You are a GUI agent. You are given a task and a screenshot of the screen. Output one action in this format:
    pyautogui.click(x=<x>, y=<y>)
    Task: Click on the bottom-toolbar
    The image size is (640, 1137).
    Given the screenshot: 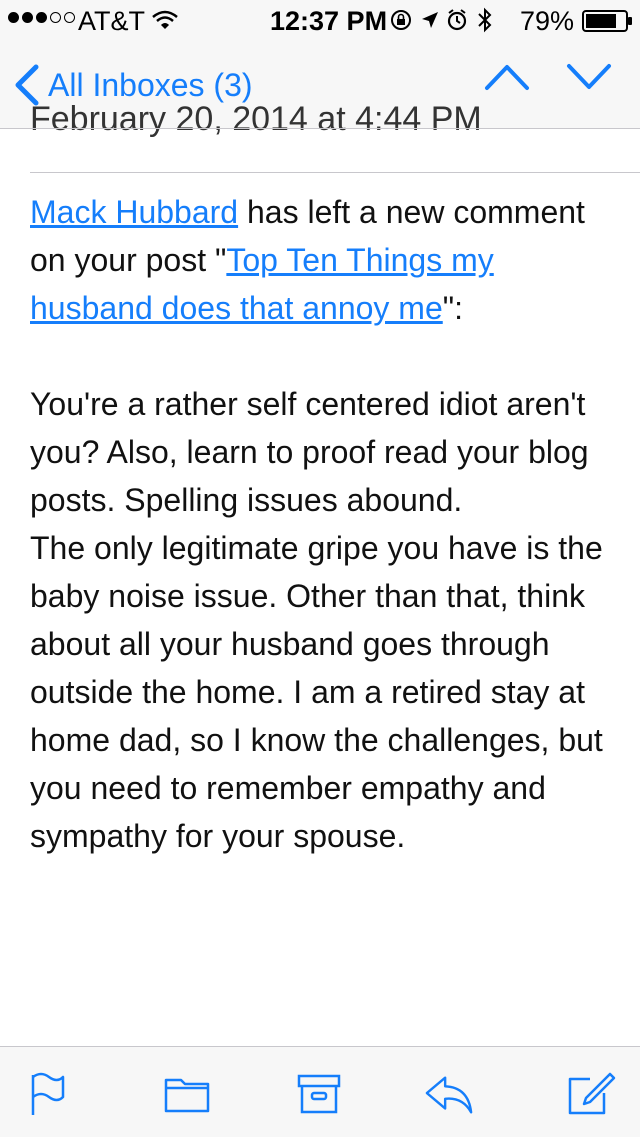 What is the action you would take?
    pyautogui.click(x=320, y=1091)
    